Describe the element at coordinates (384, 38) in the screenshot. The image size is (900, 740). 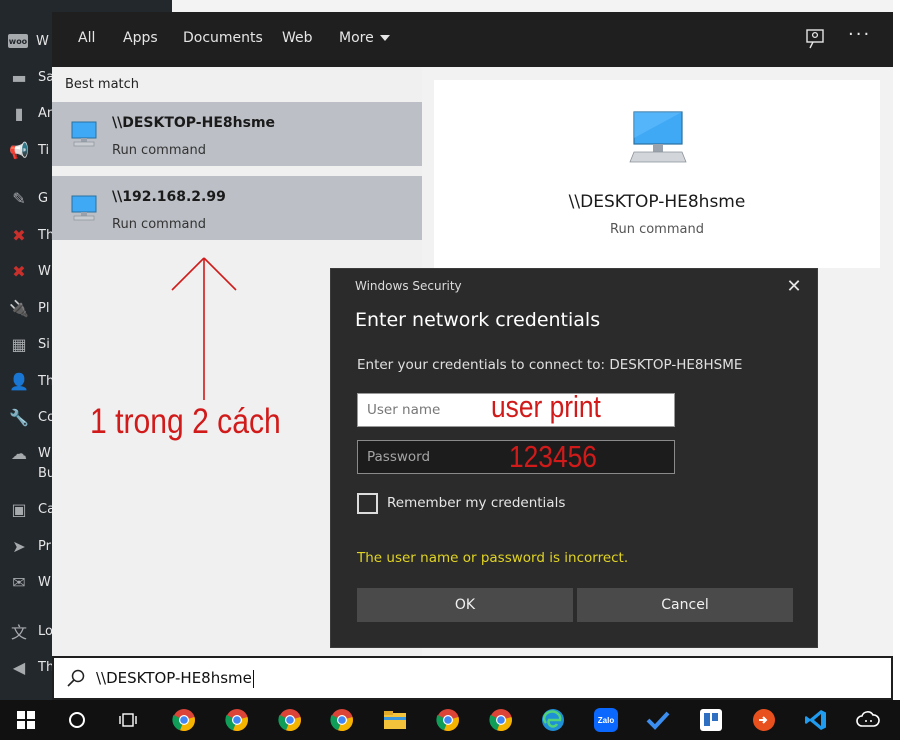
I see `chevron-down-icon` at that location.